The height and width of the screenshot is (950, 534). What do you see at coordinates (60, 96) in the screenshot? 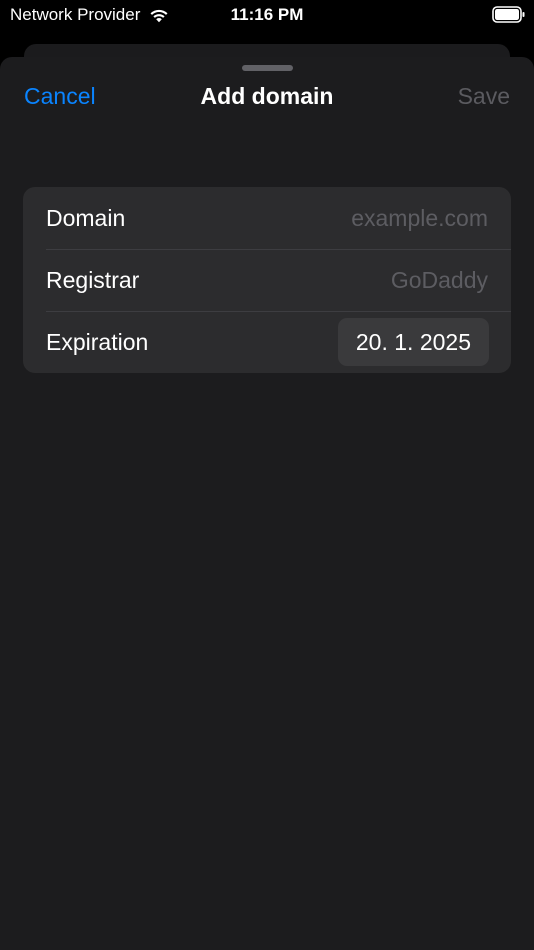
I see `cancel-button: Cancel` at bounding box center [60, 96].